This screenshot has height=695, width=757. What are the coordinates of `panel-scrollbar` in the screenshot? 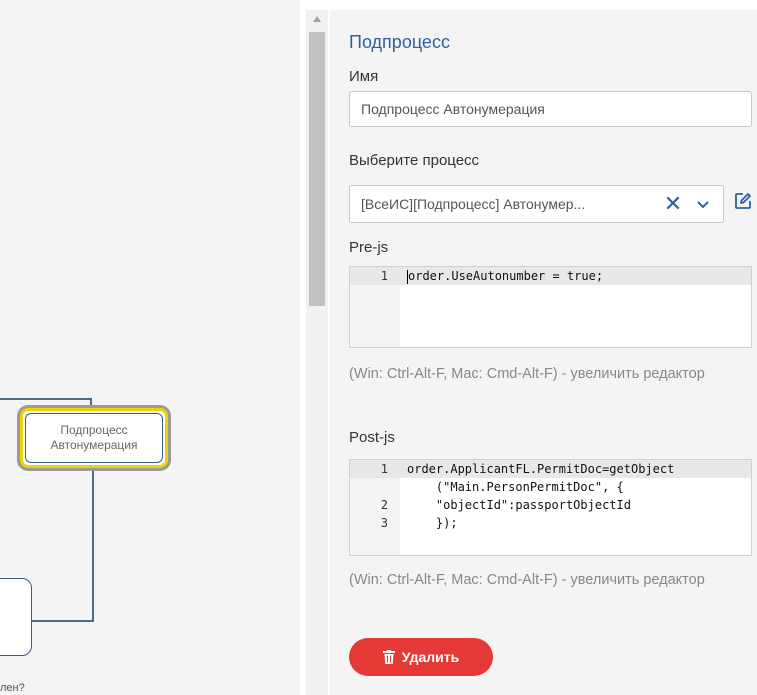 It's located at (317, 352).